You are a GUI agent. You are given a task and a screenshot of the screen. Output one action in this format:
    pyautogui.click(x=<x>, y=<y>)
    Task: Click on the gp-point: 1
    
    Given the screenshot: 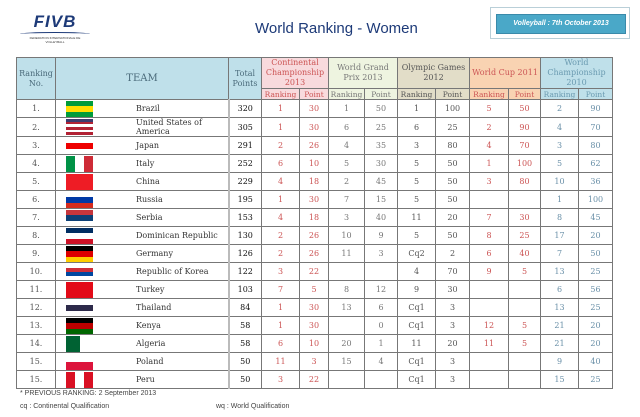 What is the action you would take?
    pyautogui.click(x=381, y=343)
    